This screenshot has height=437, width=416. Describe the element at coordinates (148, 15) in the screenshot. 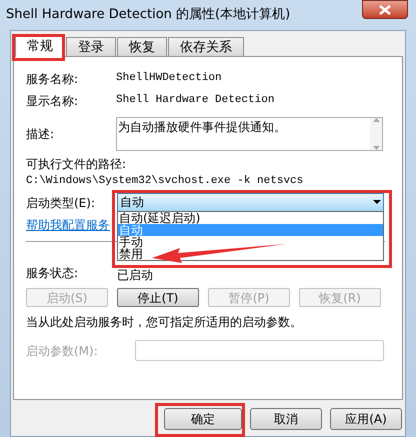

I see `window-title: Shell Hardware Detection 的属性(本地计算机)` at that location.